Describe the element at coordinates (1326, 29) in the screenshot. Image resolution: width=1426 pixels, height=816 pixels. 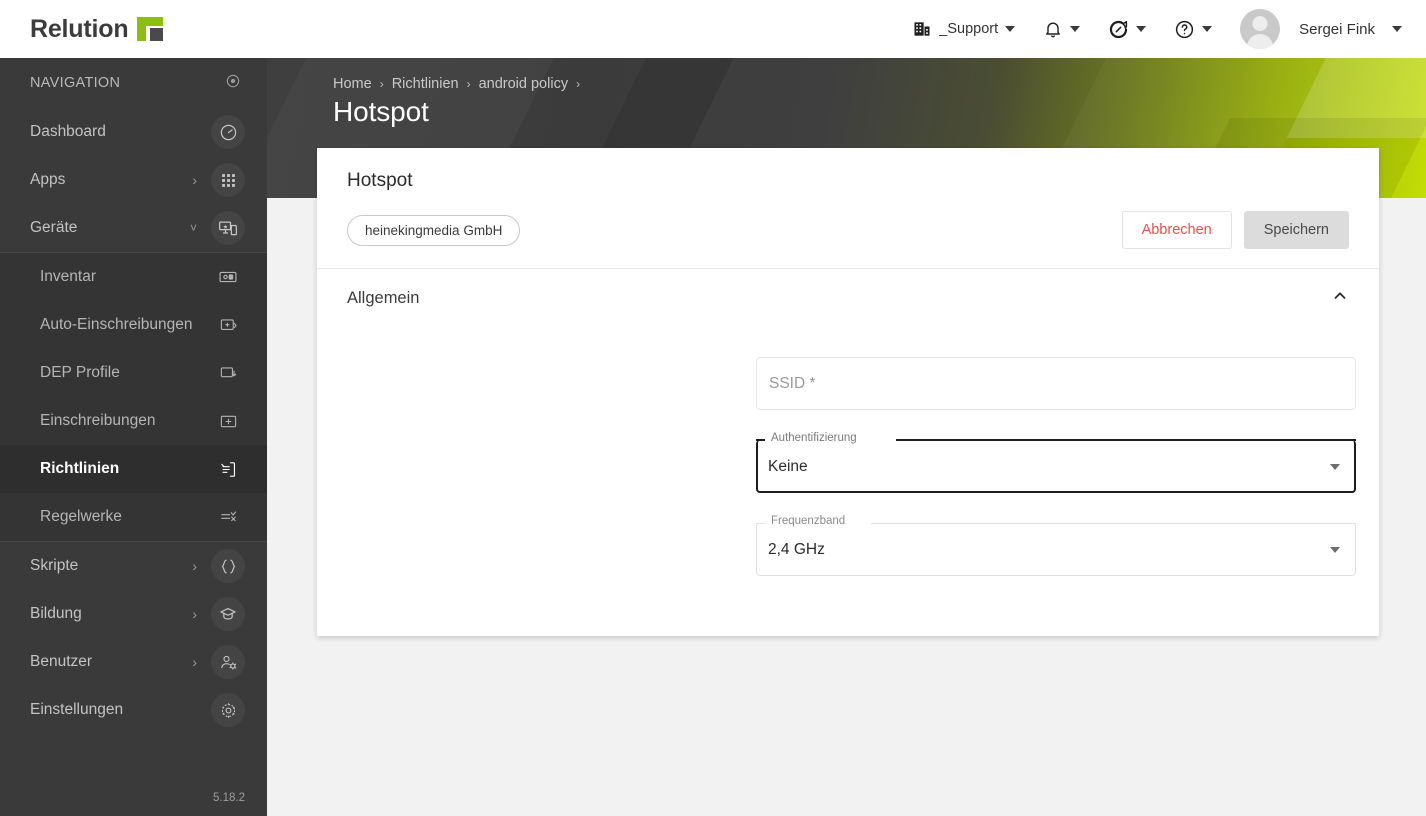
I see `user-menu: Sergei Fink` at that location.